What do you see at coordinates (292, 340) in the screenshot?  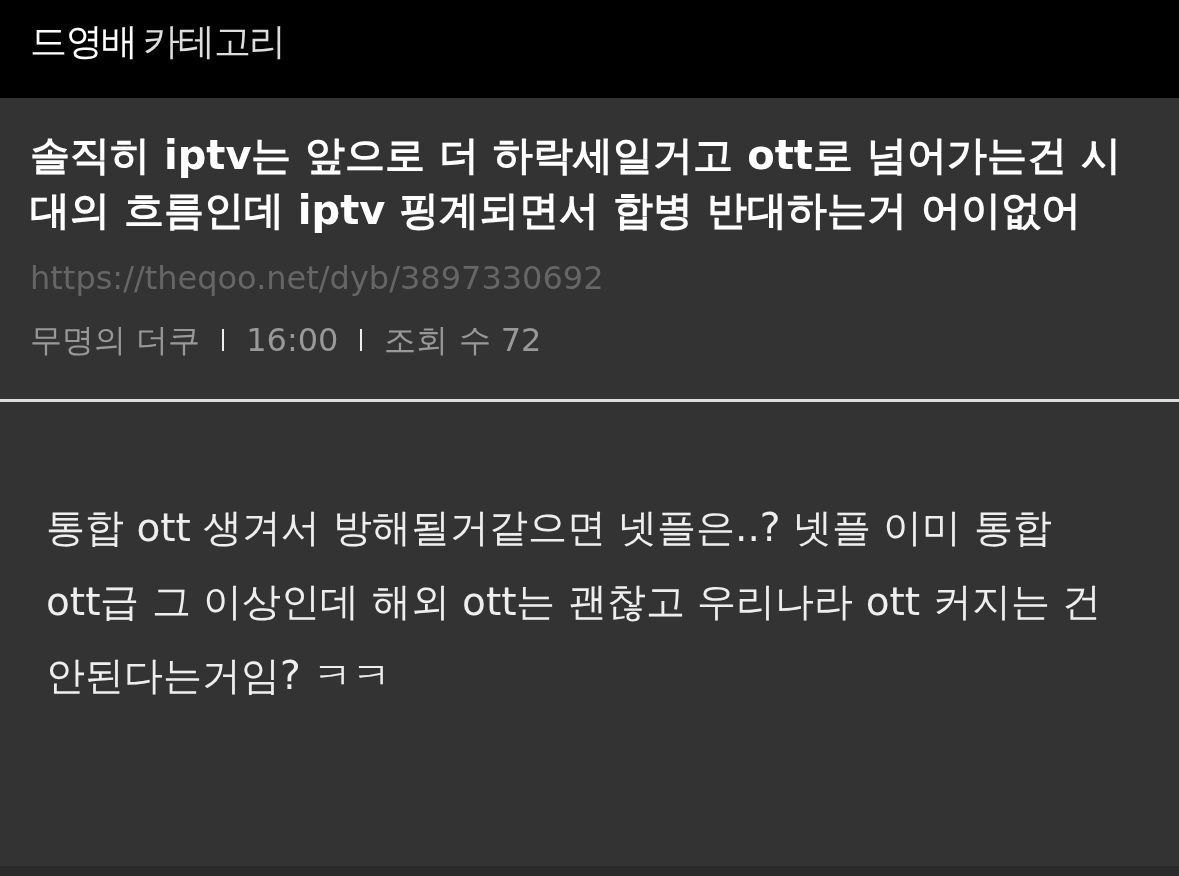 I see `post-time: 16:00` at bounding box center [292, 340].